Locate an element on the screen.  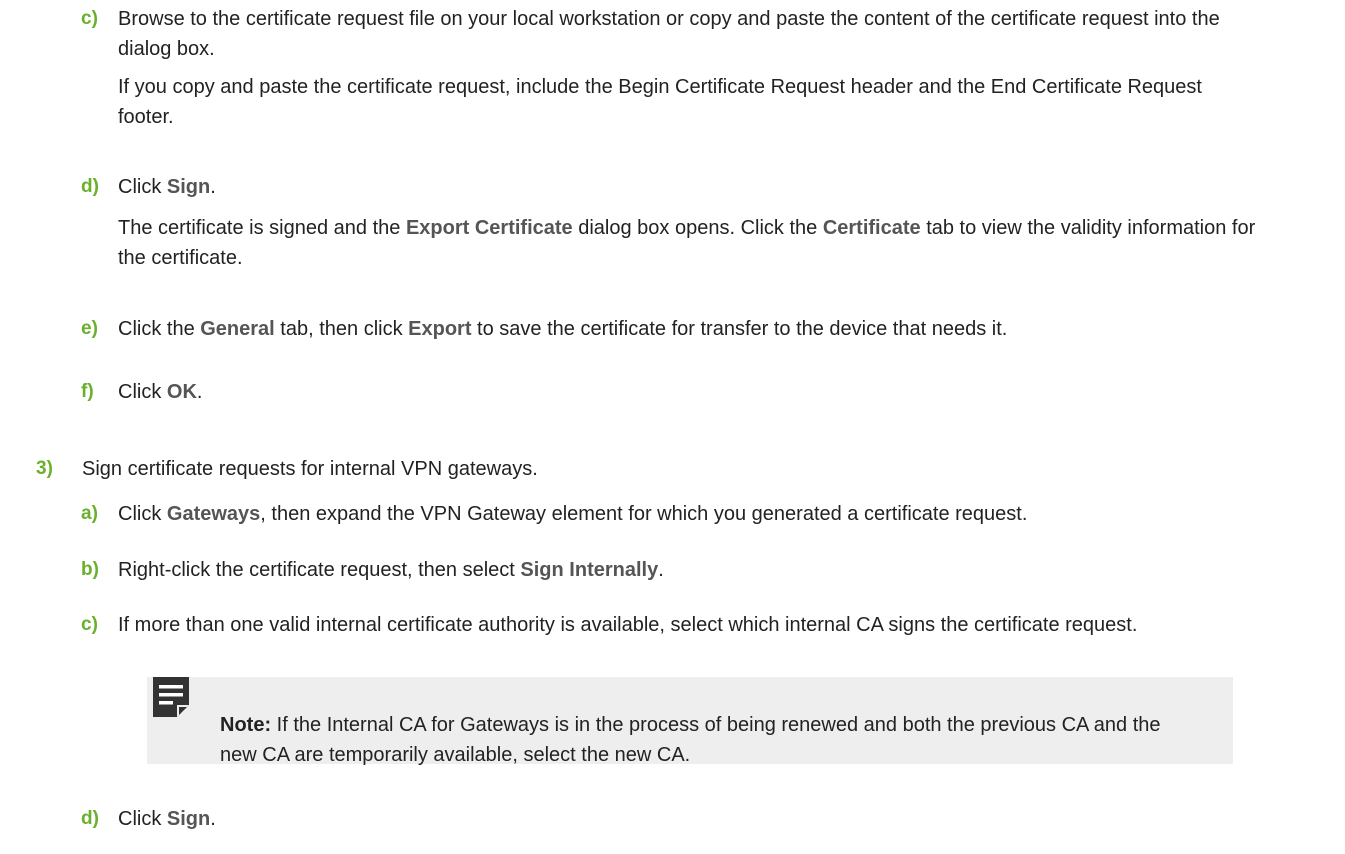
step-marker-c: c) is located at coordinates (89, 18).